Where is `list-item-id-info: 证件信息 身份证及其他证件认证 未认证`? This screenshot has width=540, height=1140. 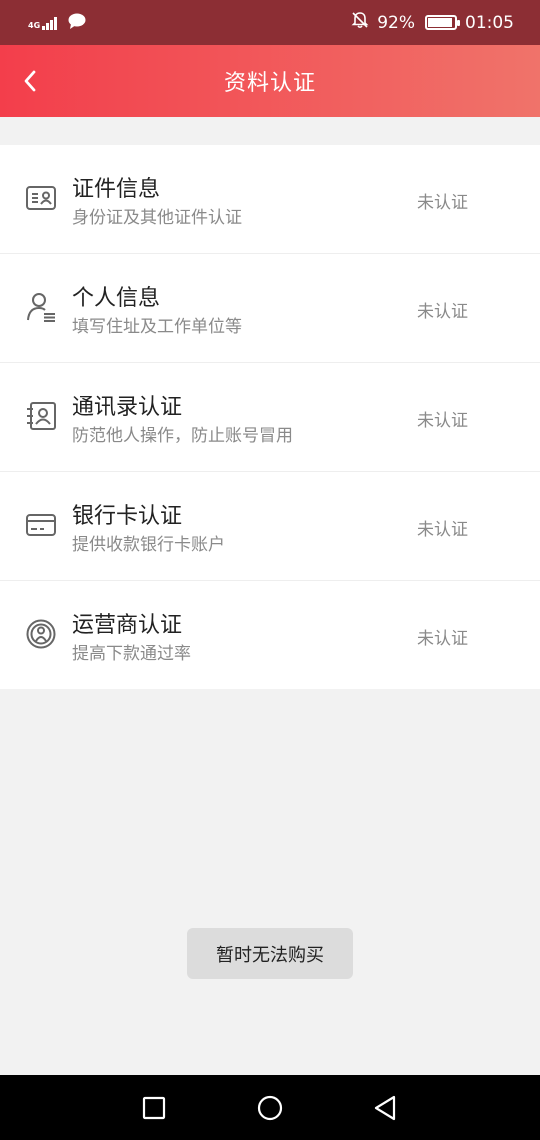 list-item-id-info: 证件信息 身份证及其他证件认证 未认证 is located at coordinates (270, 199).